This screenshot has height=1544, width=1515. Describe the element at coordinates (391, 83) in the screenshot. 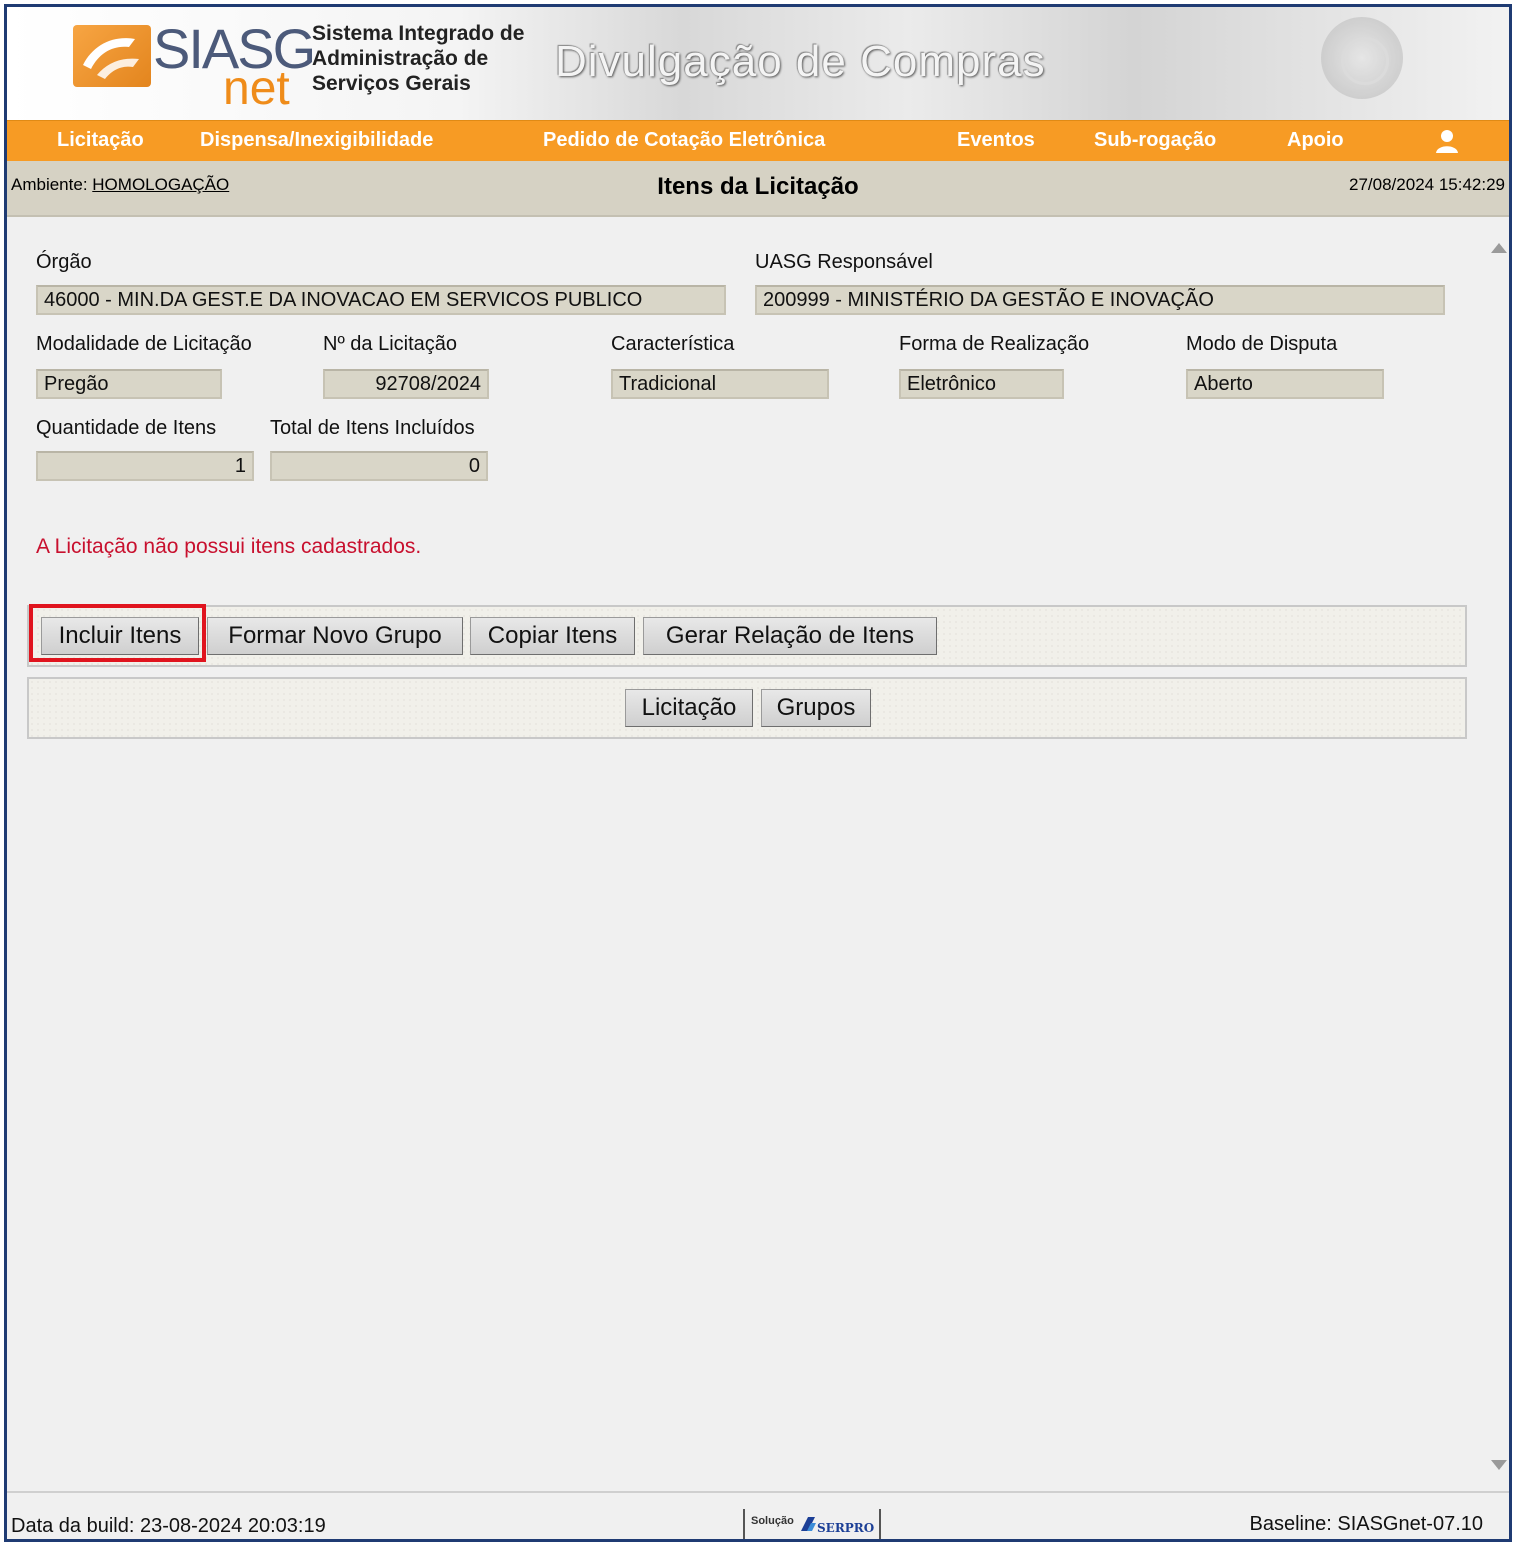

I see `system-name-line-3: Serviços Gerais` at that location.